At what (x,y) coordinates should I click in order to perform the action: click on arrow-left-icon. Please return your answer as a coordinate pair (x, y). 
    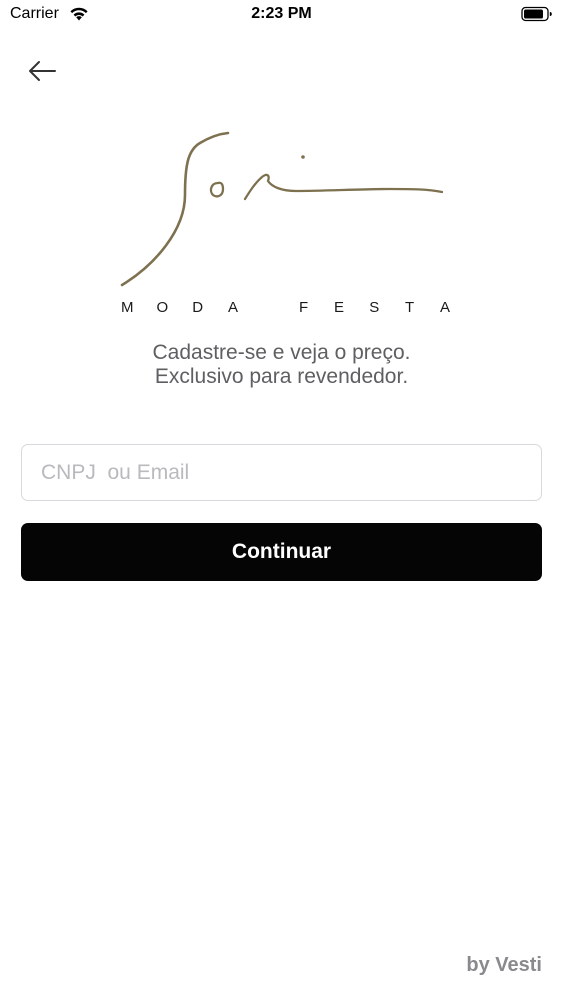
    Looking at the image, I should click on (42, 71).